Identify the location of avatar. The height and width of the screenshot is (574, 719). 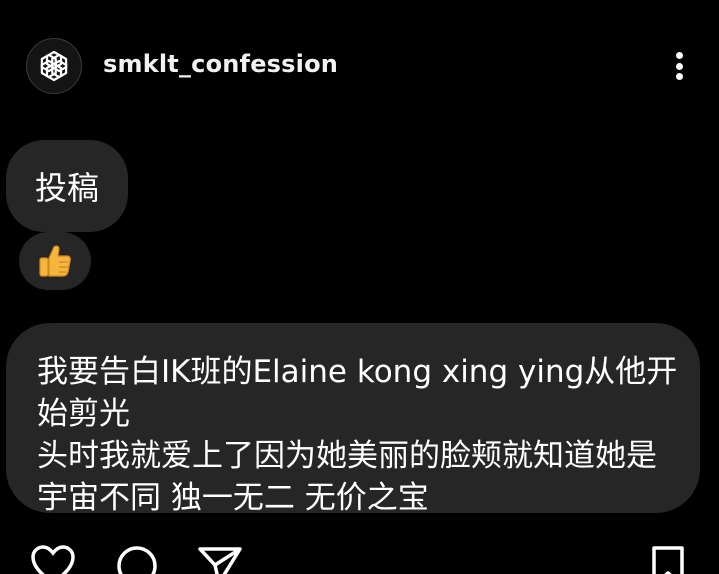
(54, 66).